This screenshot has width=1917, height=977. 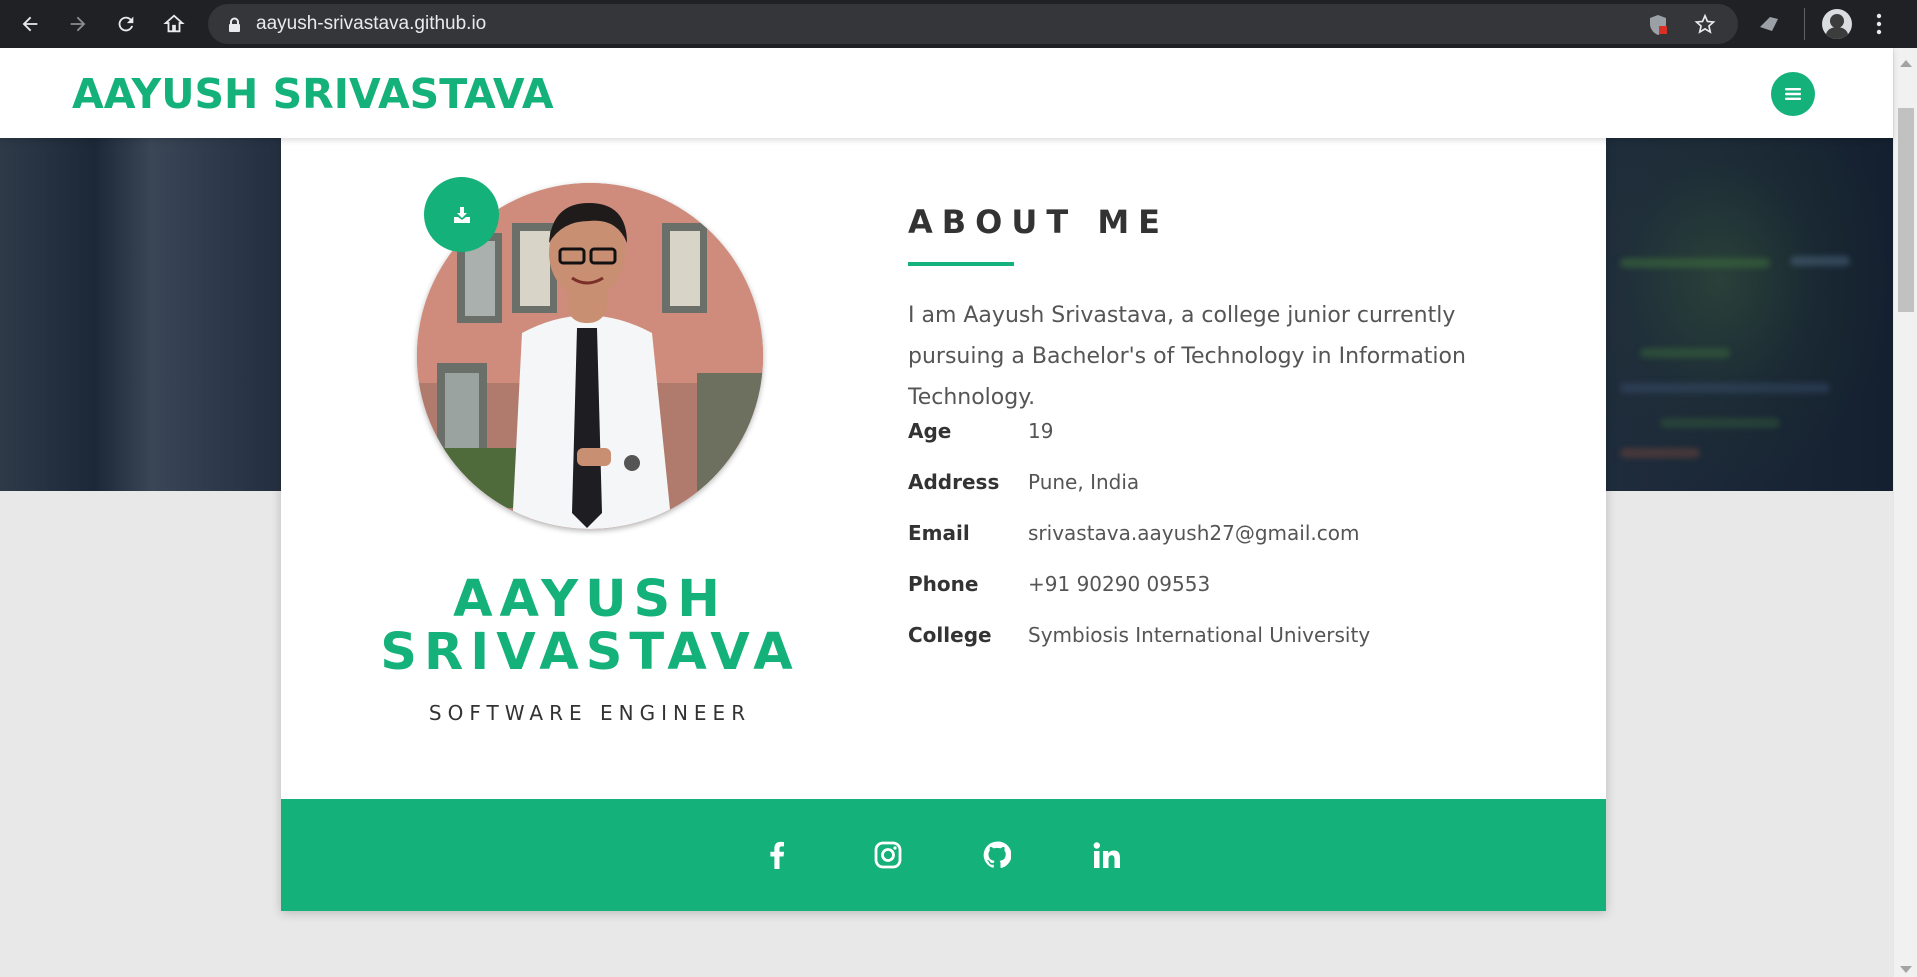 What do you see at coordinates (1658, 25) in the screenshot?
I see `shield-icon` at bounding box center [1658, 25].